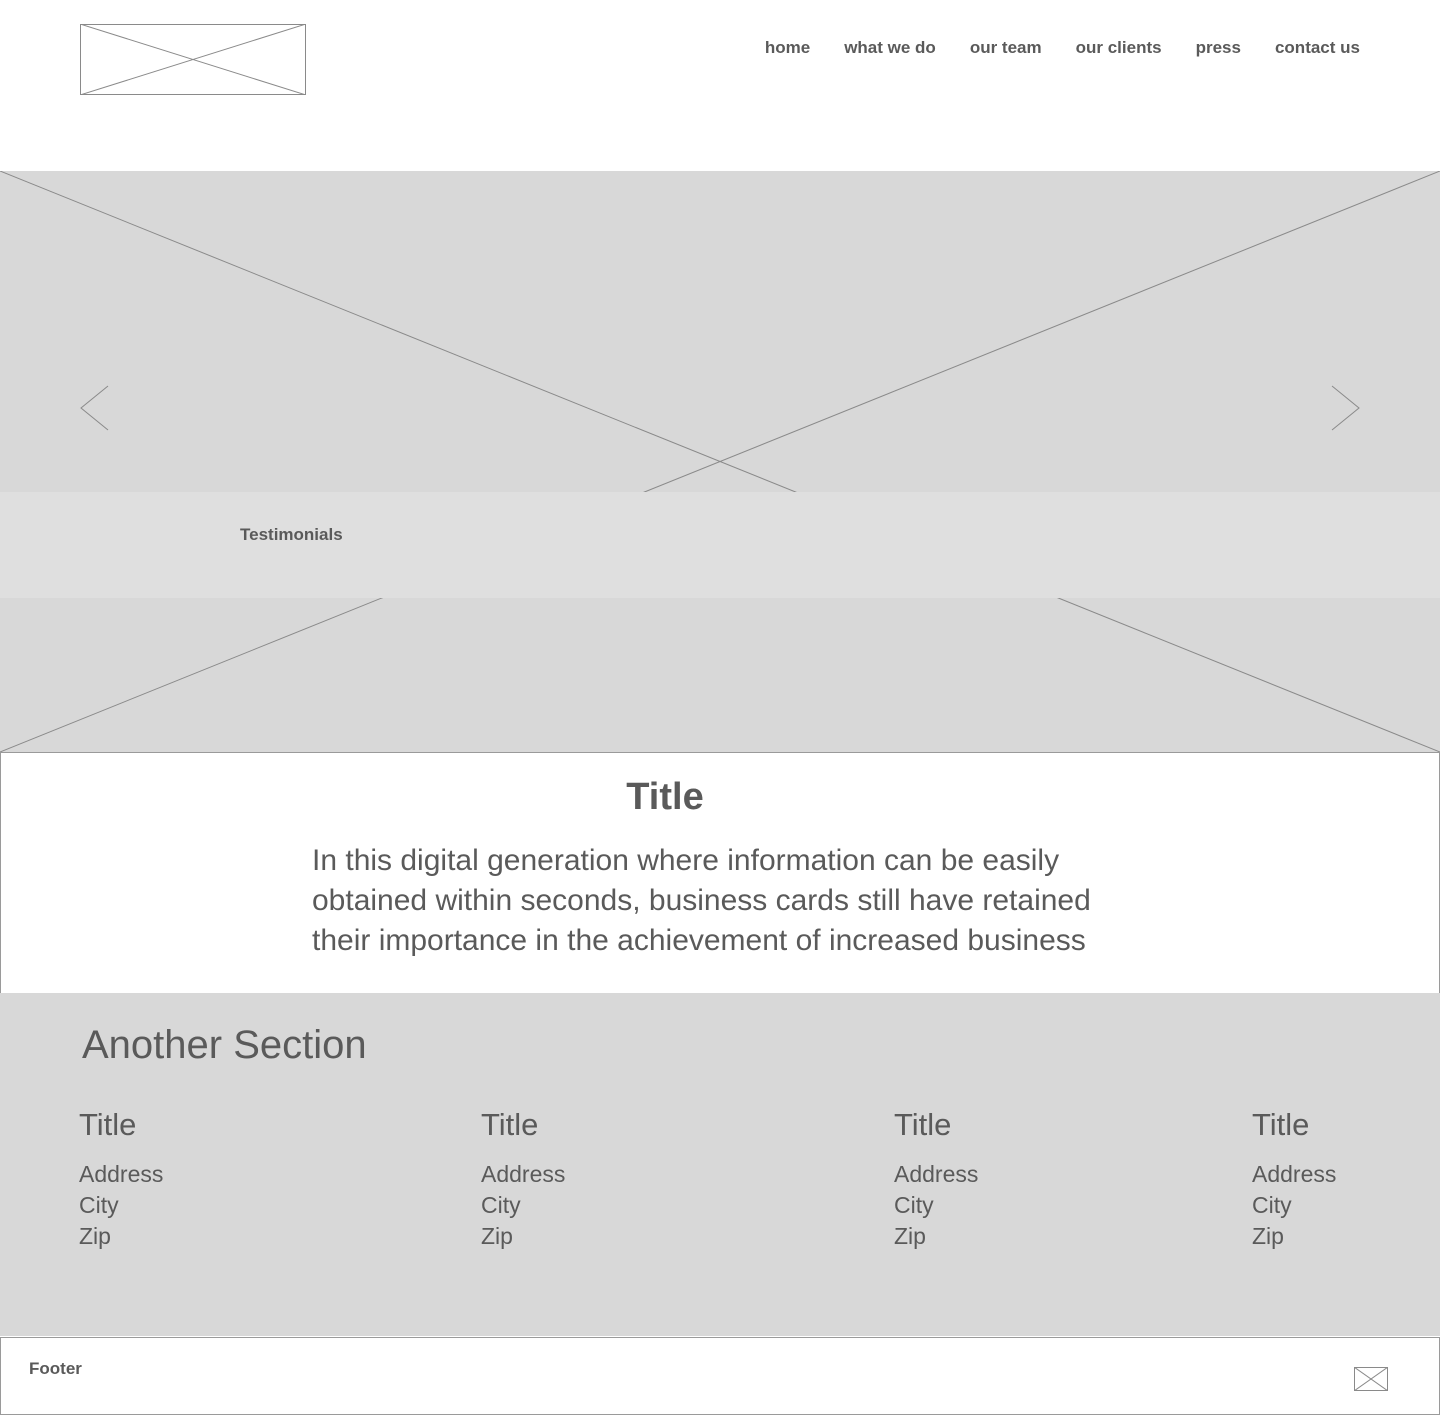  I want to click on nav-our-clients: our clients, so click(1119, 48).